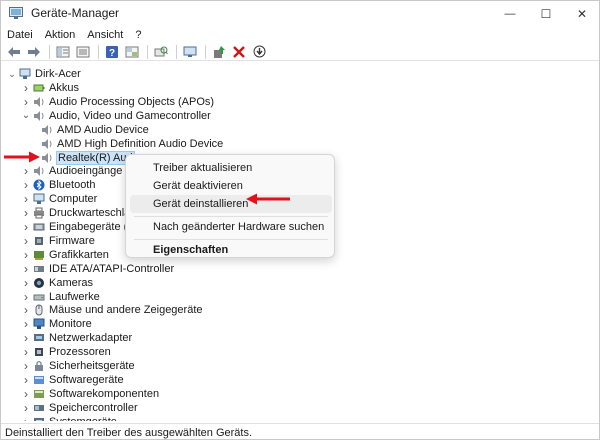 Image resolution: width=600 pixels, height=440 pixels. What do you see at coordinates (116, 116) in the screenshot?
I see `tree-category-item: ⌄ Audio, Video und Gamecontroller` at bounding box center [116, 116].